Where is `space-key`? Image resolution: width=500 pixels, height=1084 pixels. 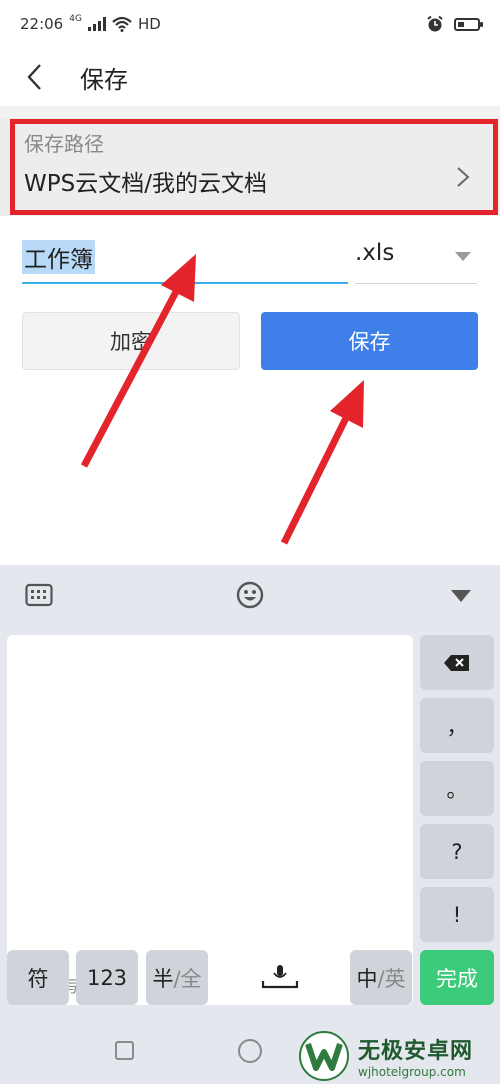 space-key is located at coordinates (279, 977).